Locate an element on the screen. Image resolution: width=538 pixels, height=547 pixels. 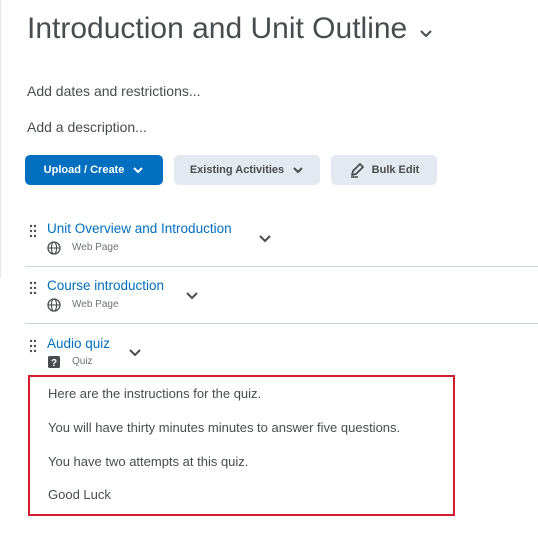
module-title: Introduction and Unit Outline is located at coordinates (217, 29).